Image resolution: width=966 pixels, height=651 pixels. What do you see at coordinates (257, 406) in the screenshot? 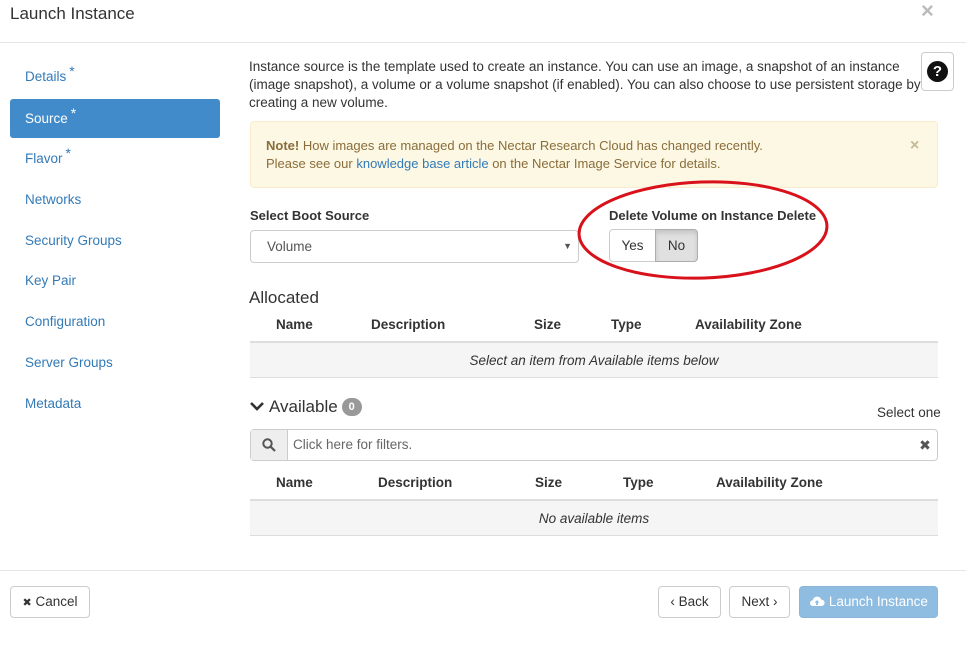
I see `chevron-down-icon` at bounding box center [257, 406].